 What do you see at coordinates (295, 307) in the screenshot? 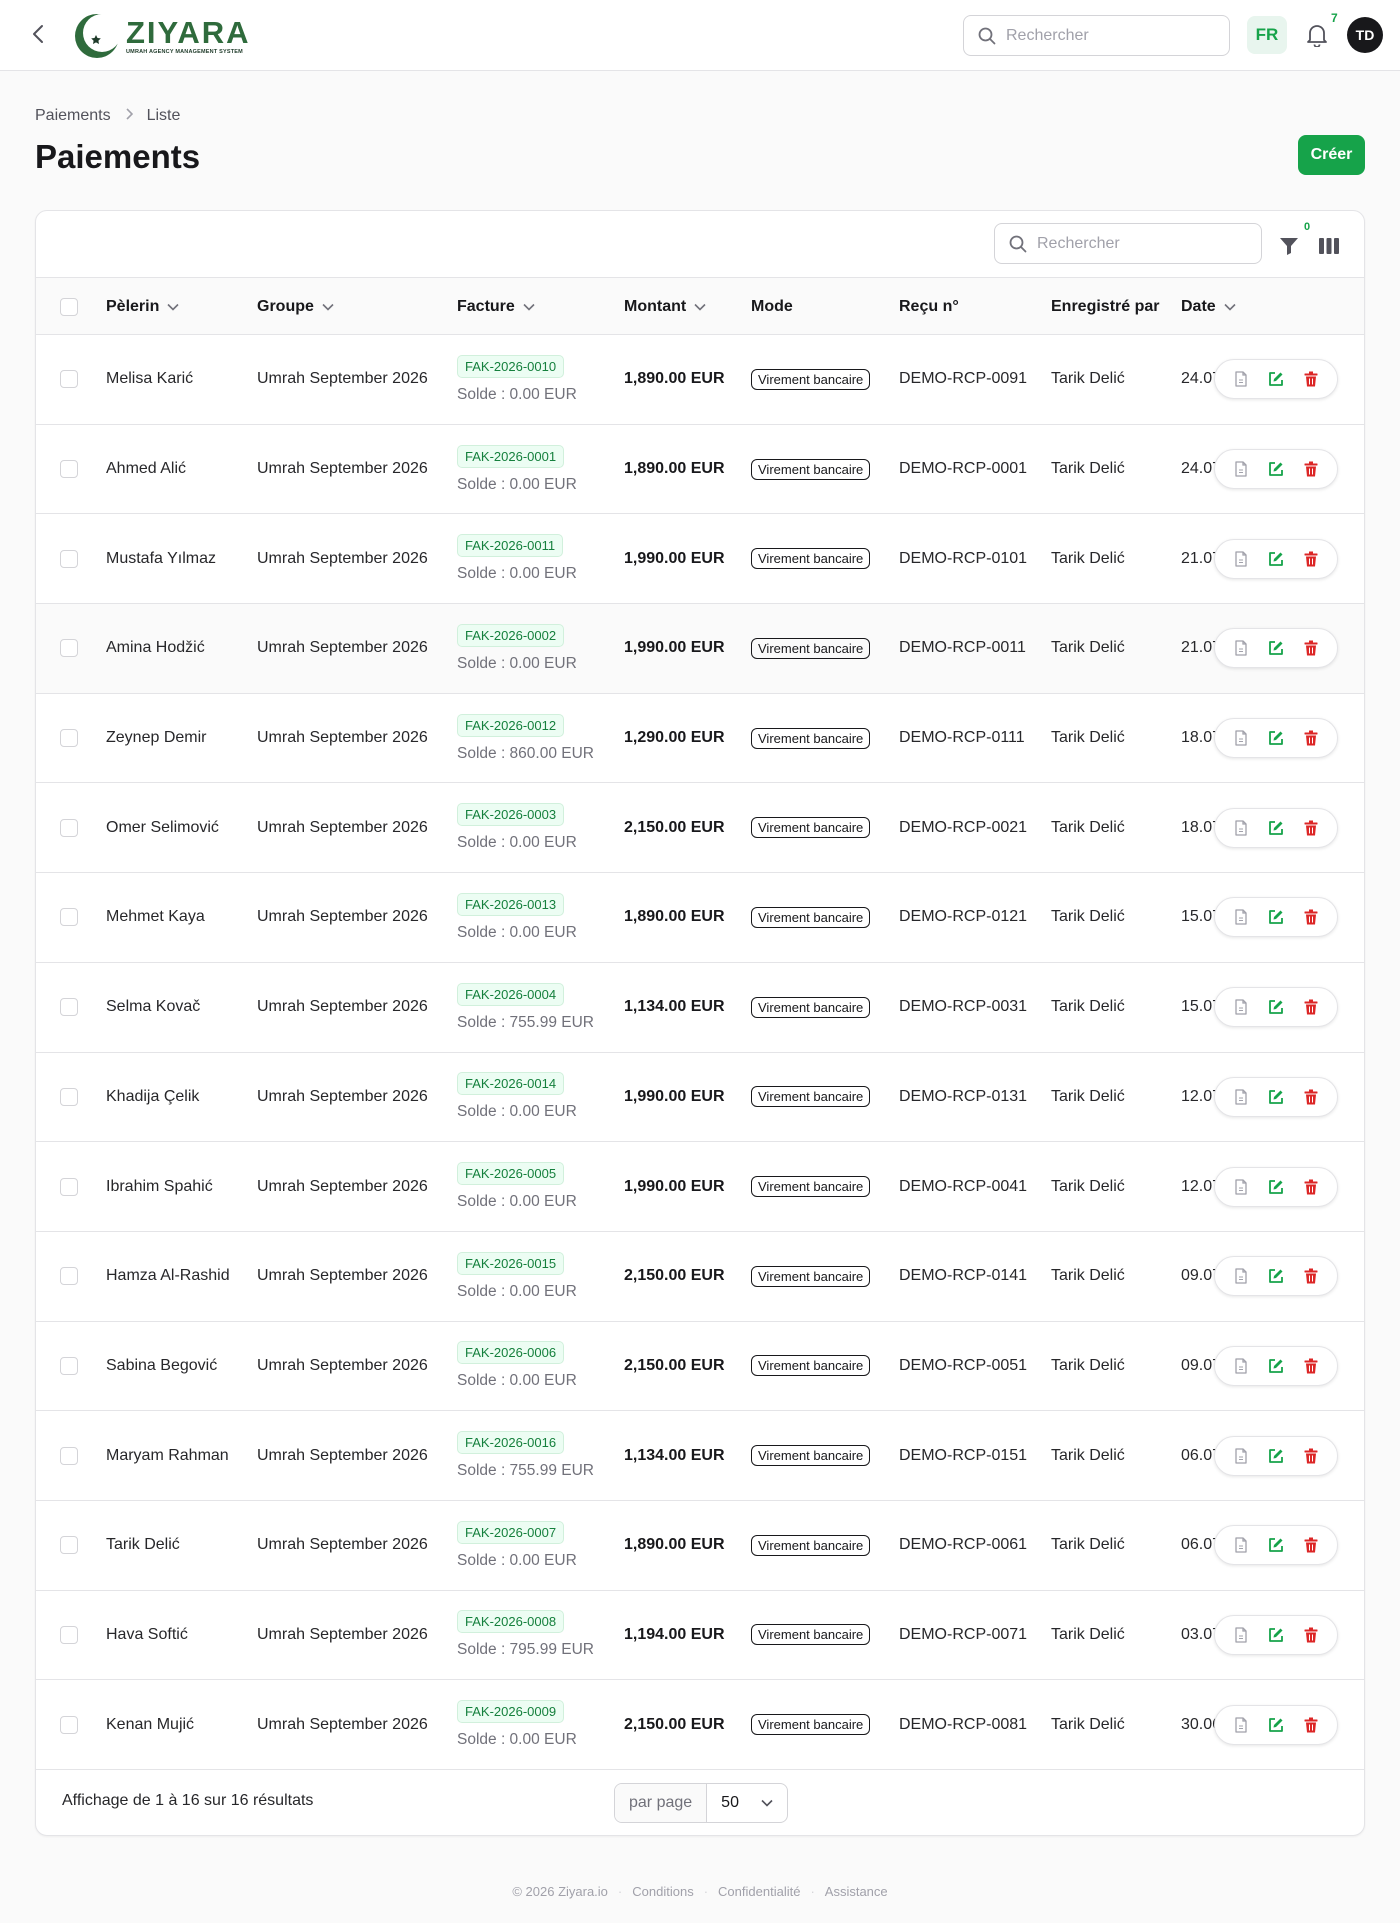
I see `column-group: Groupe` at bounding box center [295, 307].